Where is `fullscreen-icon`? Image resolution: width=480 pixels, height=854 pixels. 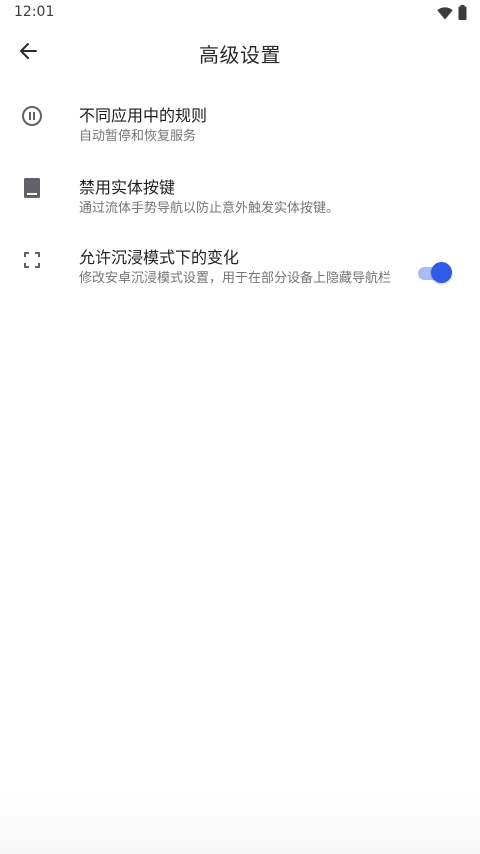 fullscreen-icon is located at coordinates (32, 260).